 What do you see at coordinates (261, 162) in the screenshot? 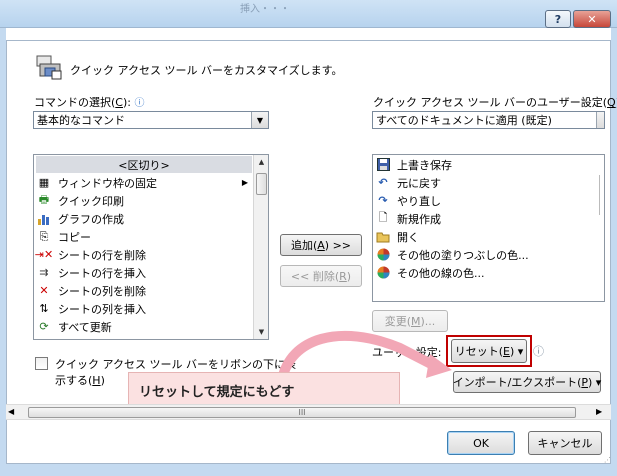
I see `scroll-up-icon: ▲` at bounding box center [261, 162].